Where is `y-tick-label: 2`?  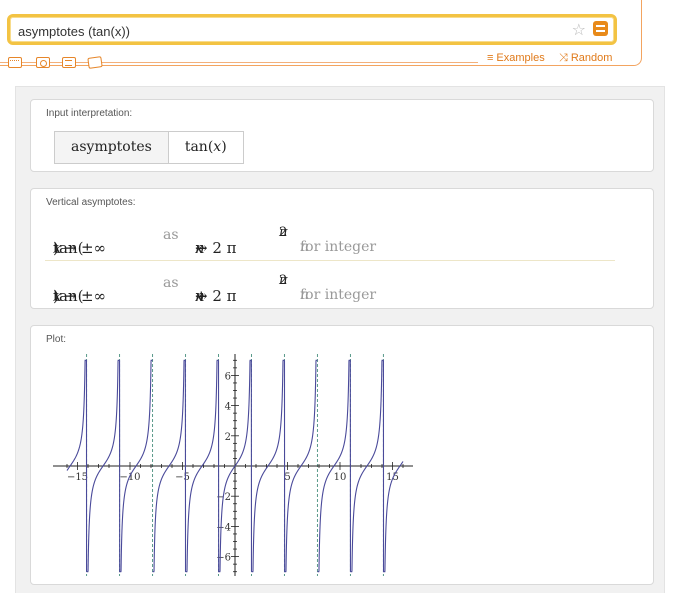 y-tick-label: 2 is located at coordinates (228, 437).